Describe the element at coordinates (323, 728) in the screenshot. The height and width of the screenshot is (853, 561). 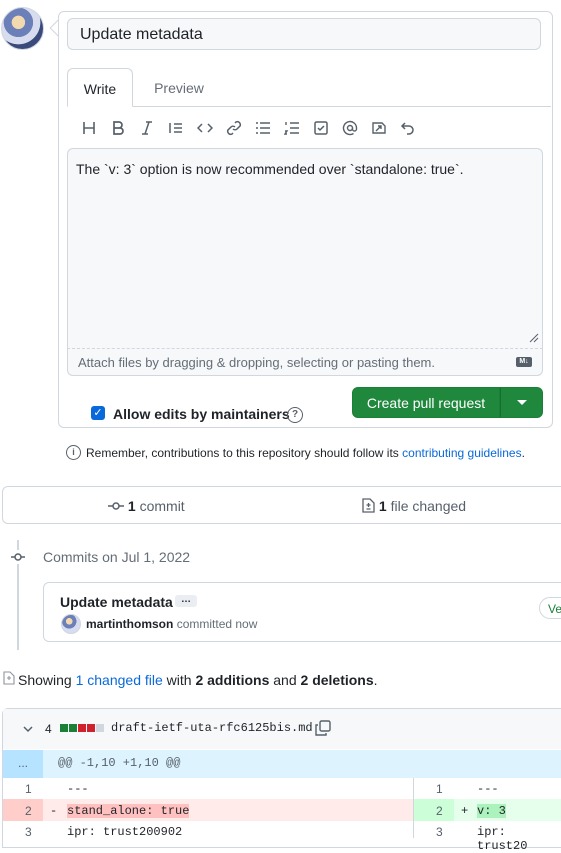
I see `copy-icon` at that location.